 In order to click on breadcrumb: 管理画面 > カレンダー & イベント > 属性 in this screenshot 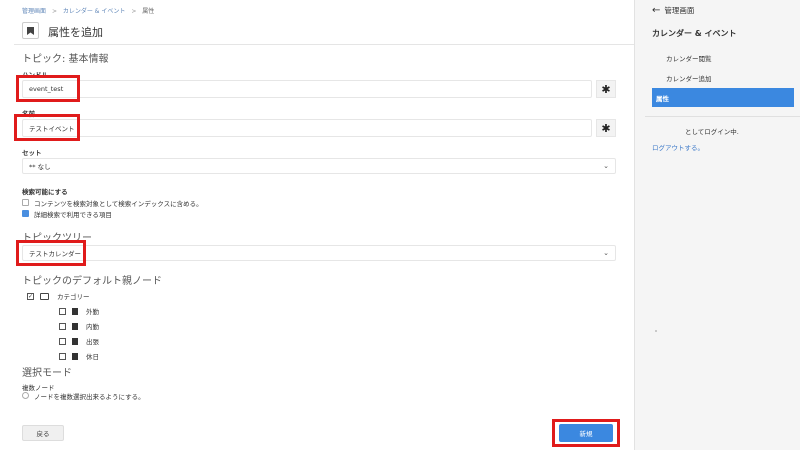, I will do `click(90, 10)`.